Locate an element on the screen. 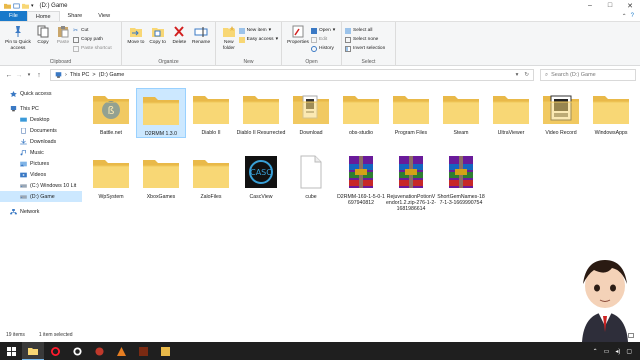 This screenshot has height=360, width=640. collapse-ribbon-icon: ⌃ is located at coordinates (624, 16).